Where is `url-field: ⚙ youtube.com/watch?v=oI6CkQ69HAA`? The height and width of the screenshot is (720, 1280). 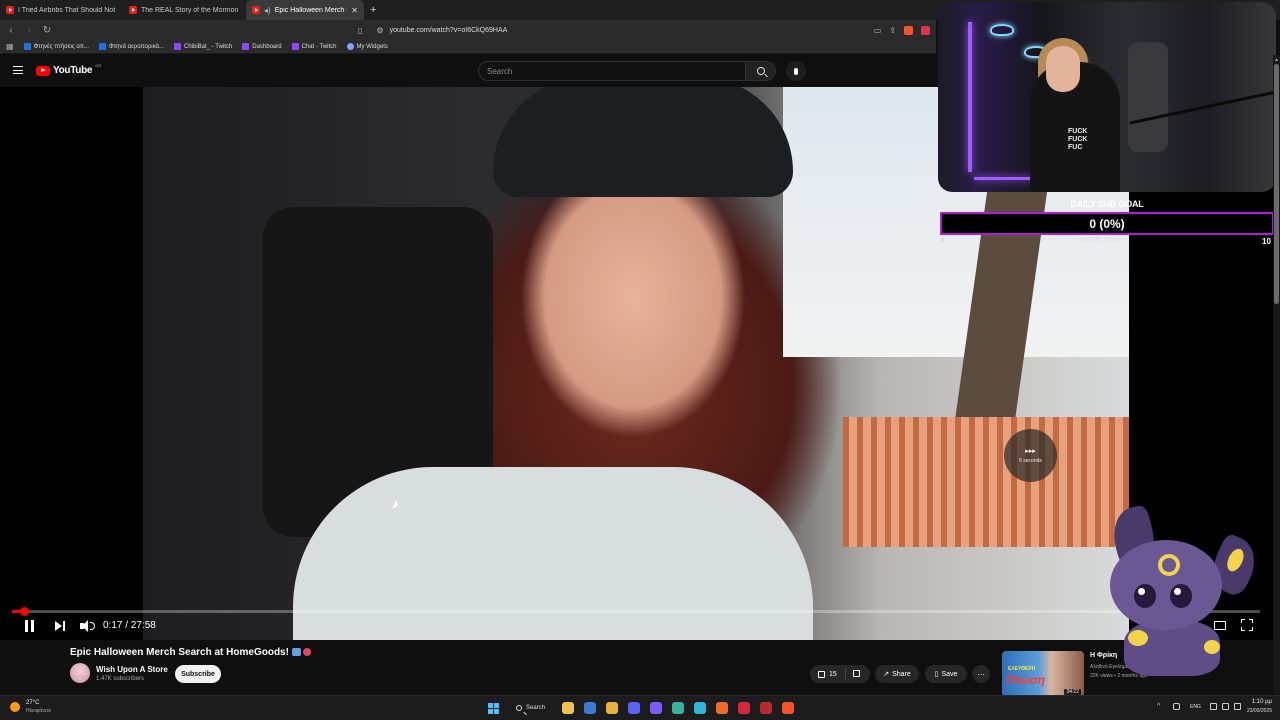 url-field: ⚙ youtube.com/watch?v=oI6CkQ69HAA is located at coordinates (618, 30).